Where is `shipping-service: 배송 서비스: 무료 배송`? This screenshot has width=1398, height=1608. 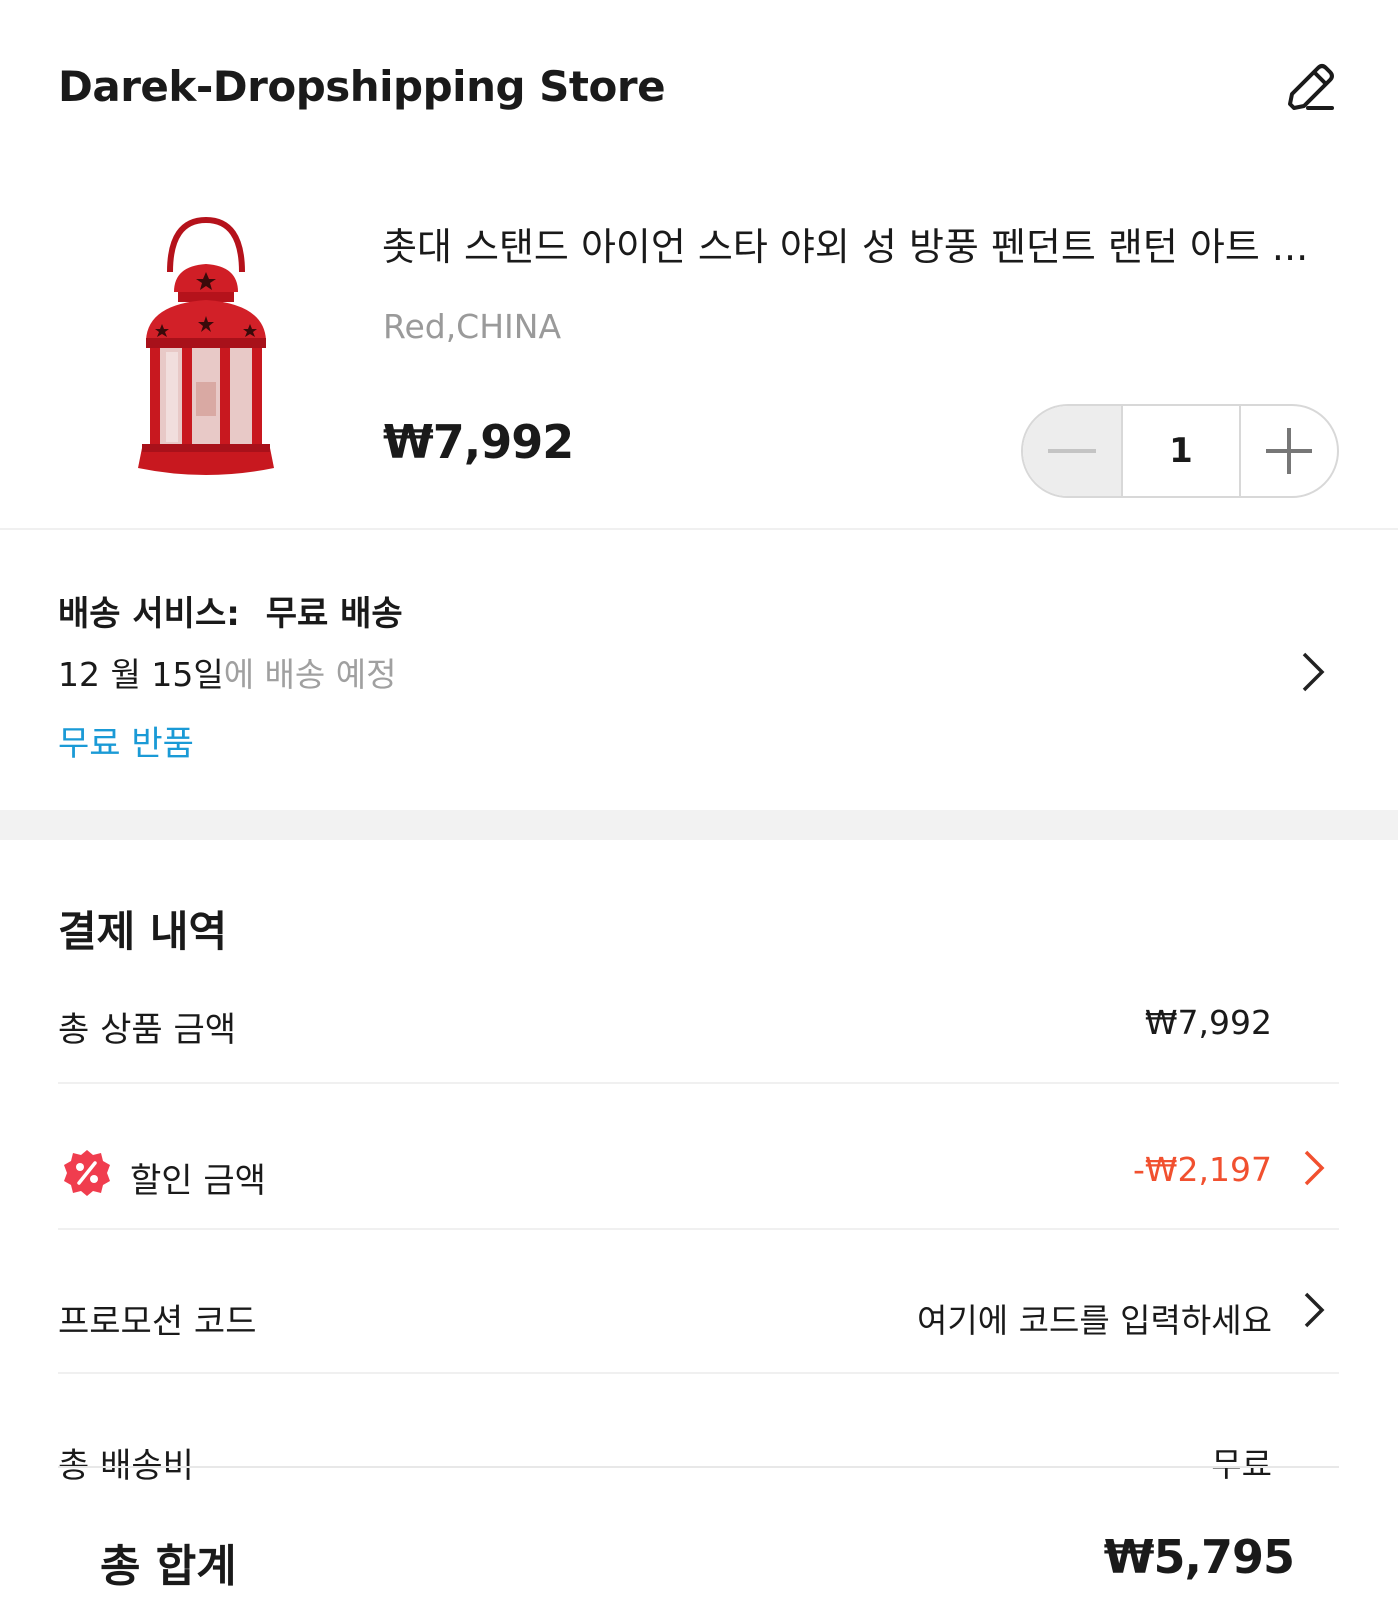 shipping-service: 배송 서비스: 무료 배송 is located at coordinates (230, 610).